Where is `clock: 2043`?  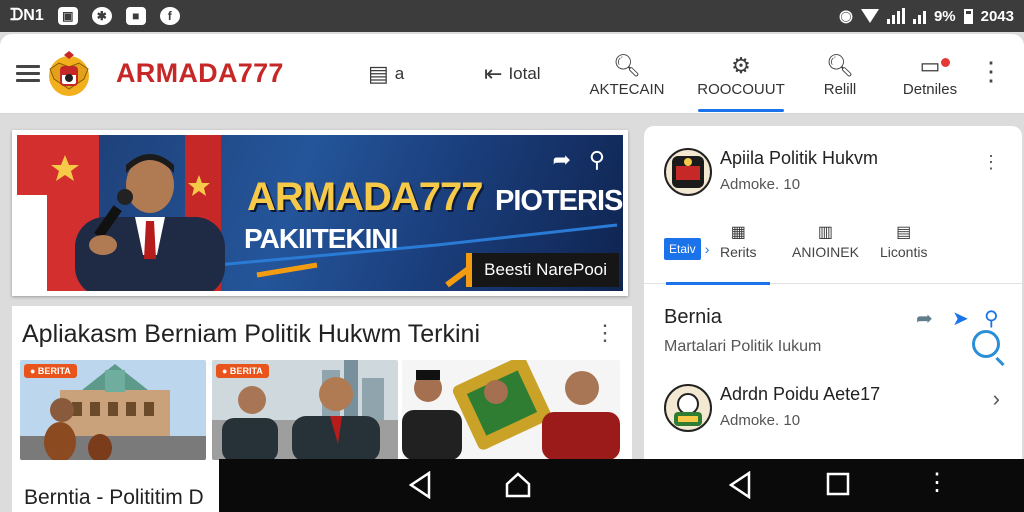
clock: 2043 is located at coordinates (997, 16).